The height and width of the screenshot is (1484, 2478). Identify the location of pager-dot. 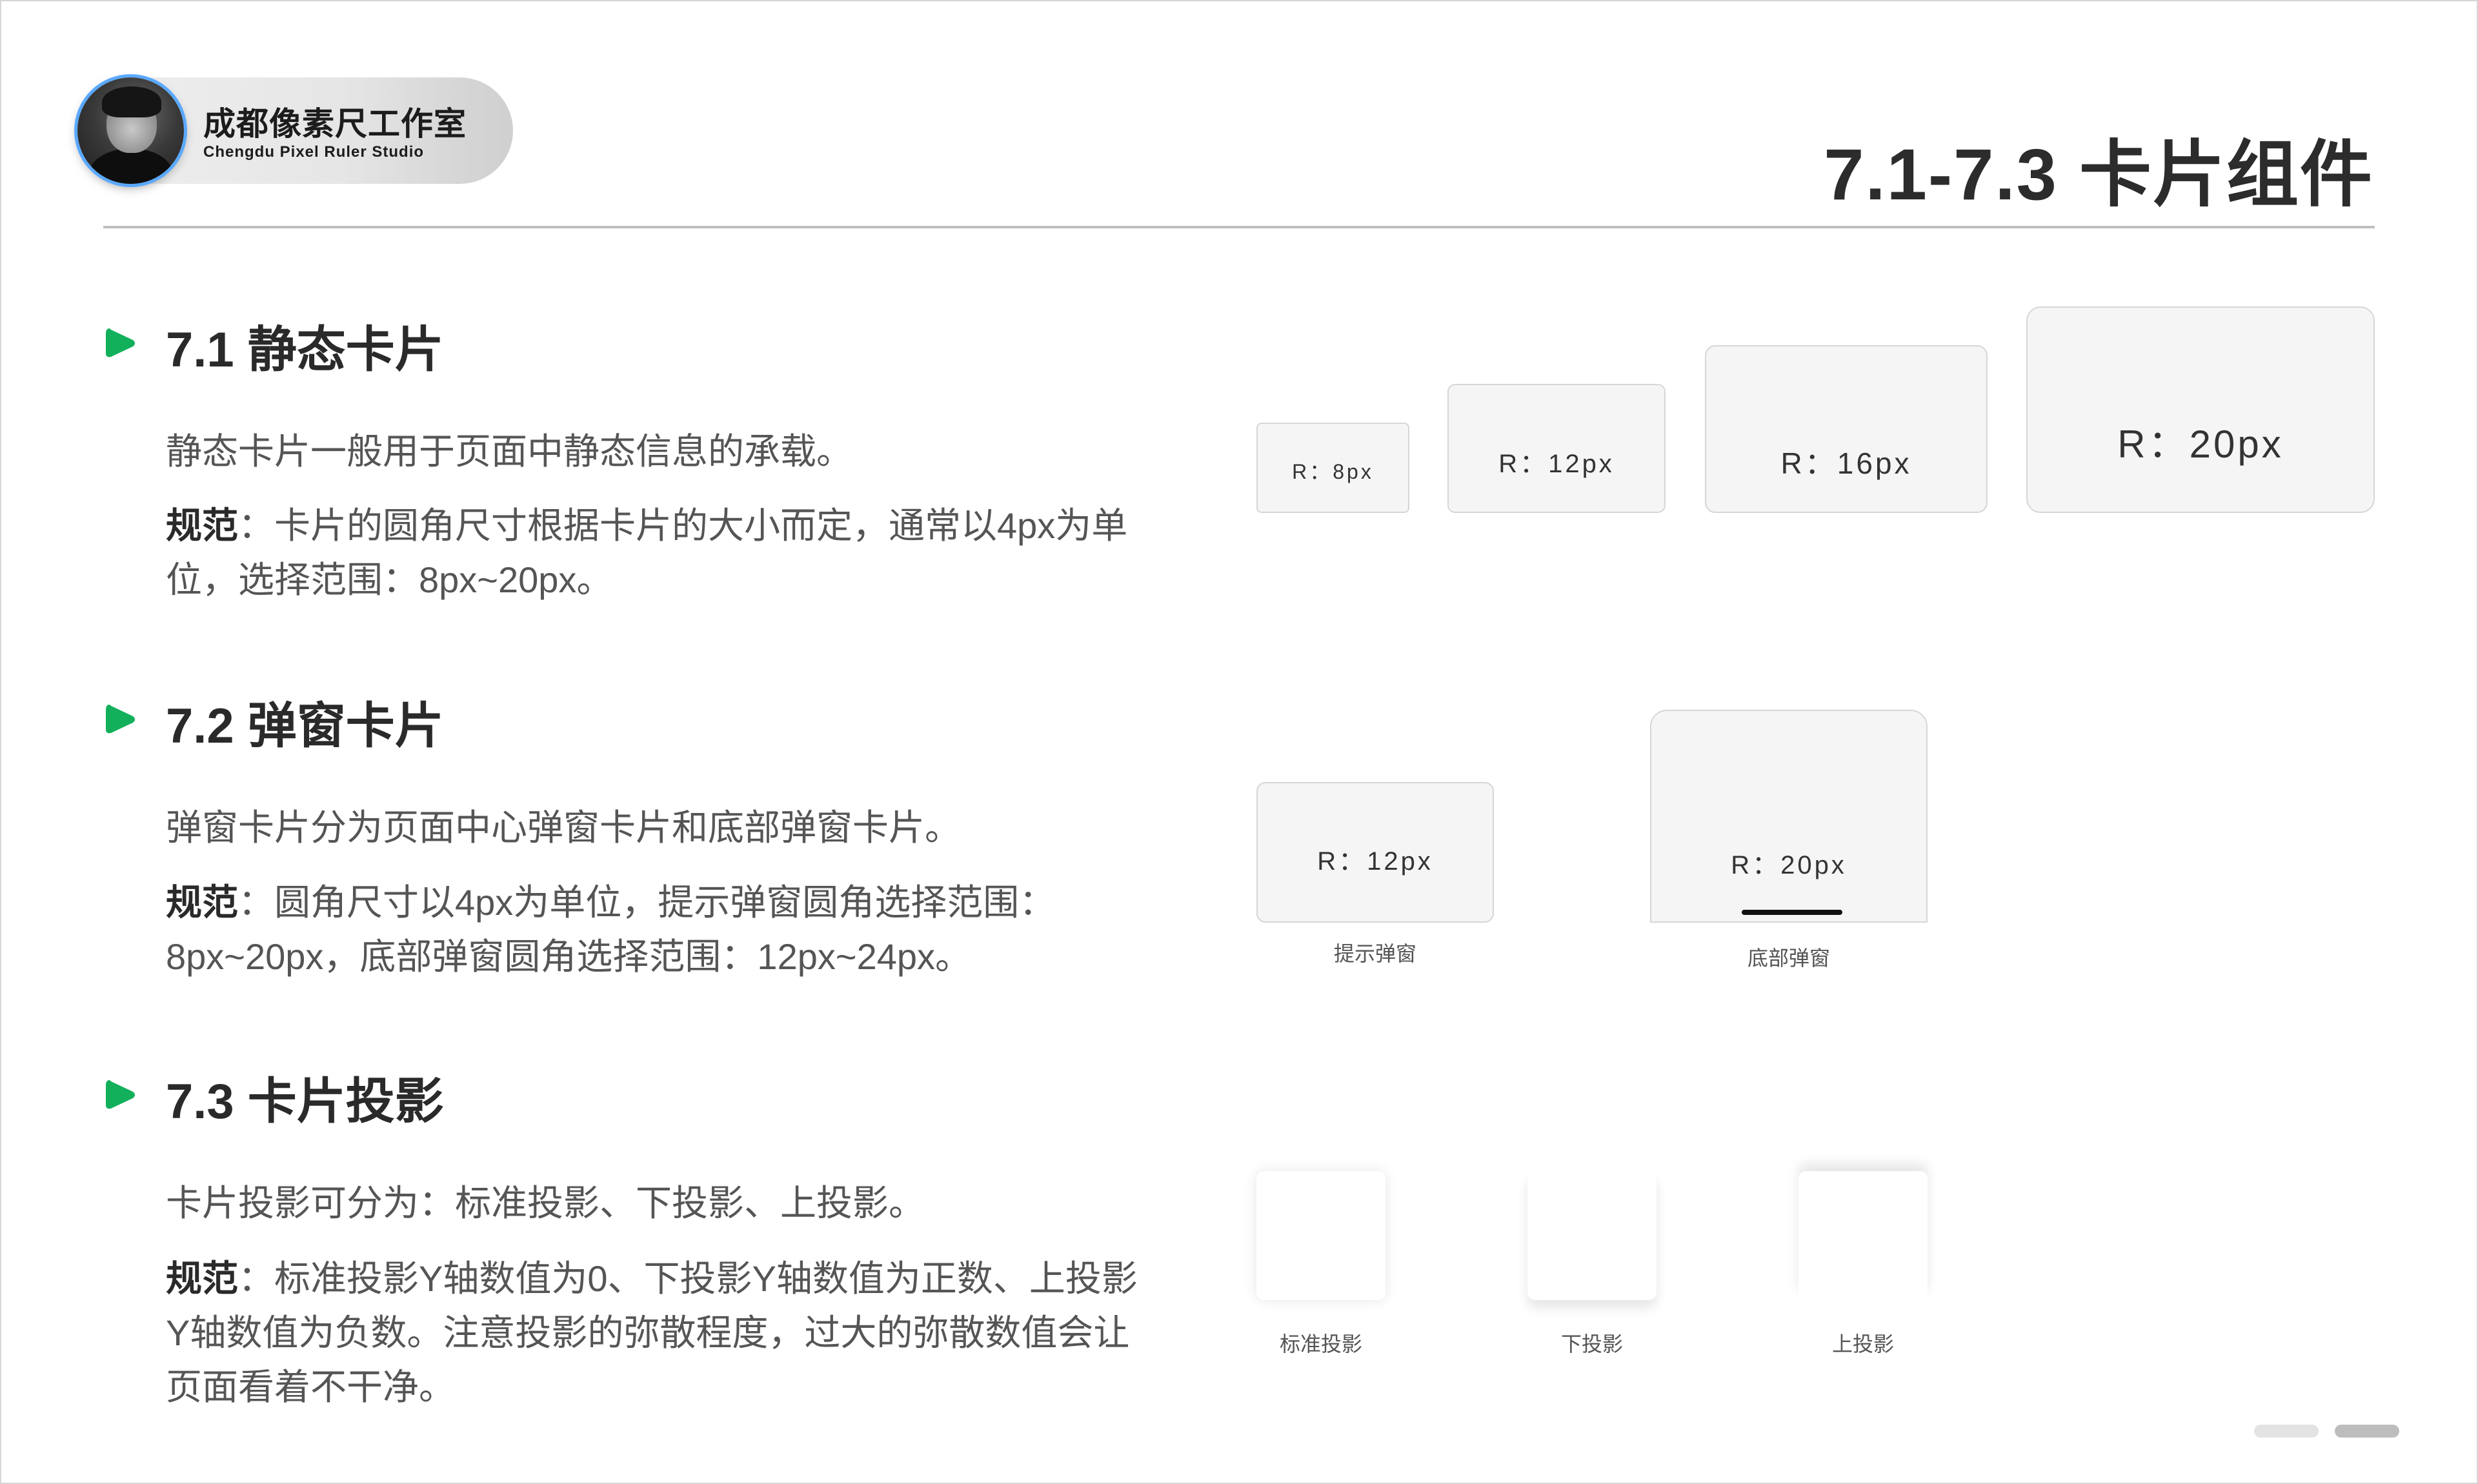
(2286, 1431).